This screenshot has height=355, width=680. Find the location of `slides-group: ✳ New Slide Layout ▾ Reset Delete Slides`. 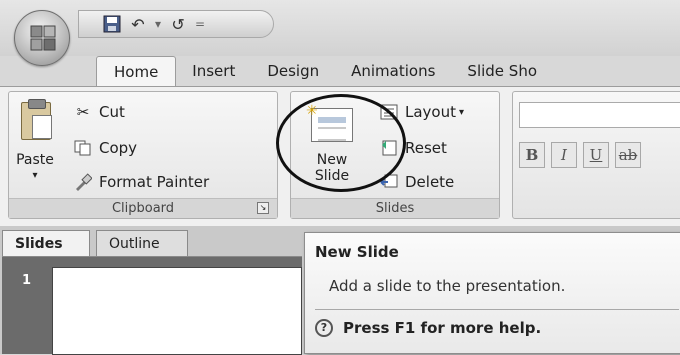

slides-group: ✳ New Slide Layout ▾ Reset Delete Slides is located at coordinates (395, 155).